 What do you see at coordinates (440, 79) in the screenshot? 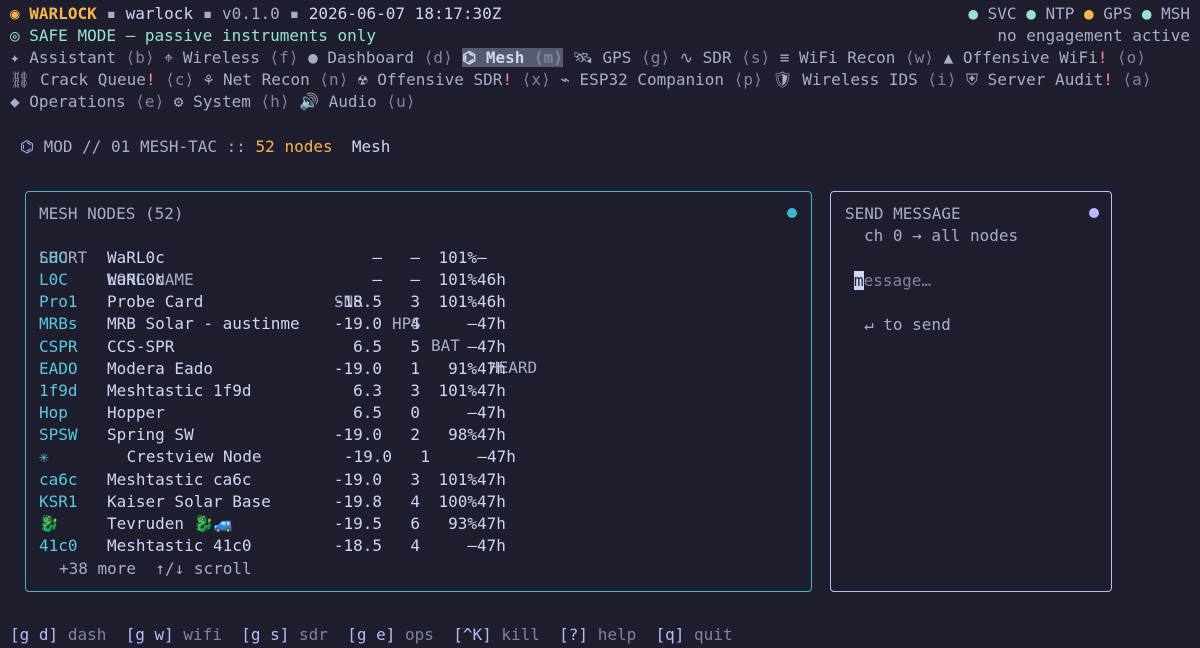
I see `nav-label: Offensive SDR` at bounding box center [440, 79].